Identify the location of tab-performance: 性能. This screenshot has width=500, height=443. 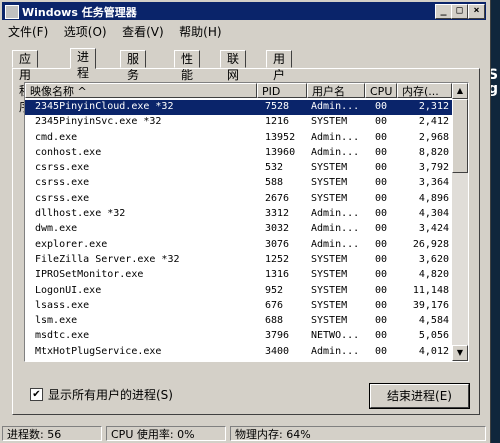
(187, 66).